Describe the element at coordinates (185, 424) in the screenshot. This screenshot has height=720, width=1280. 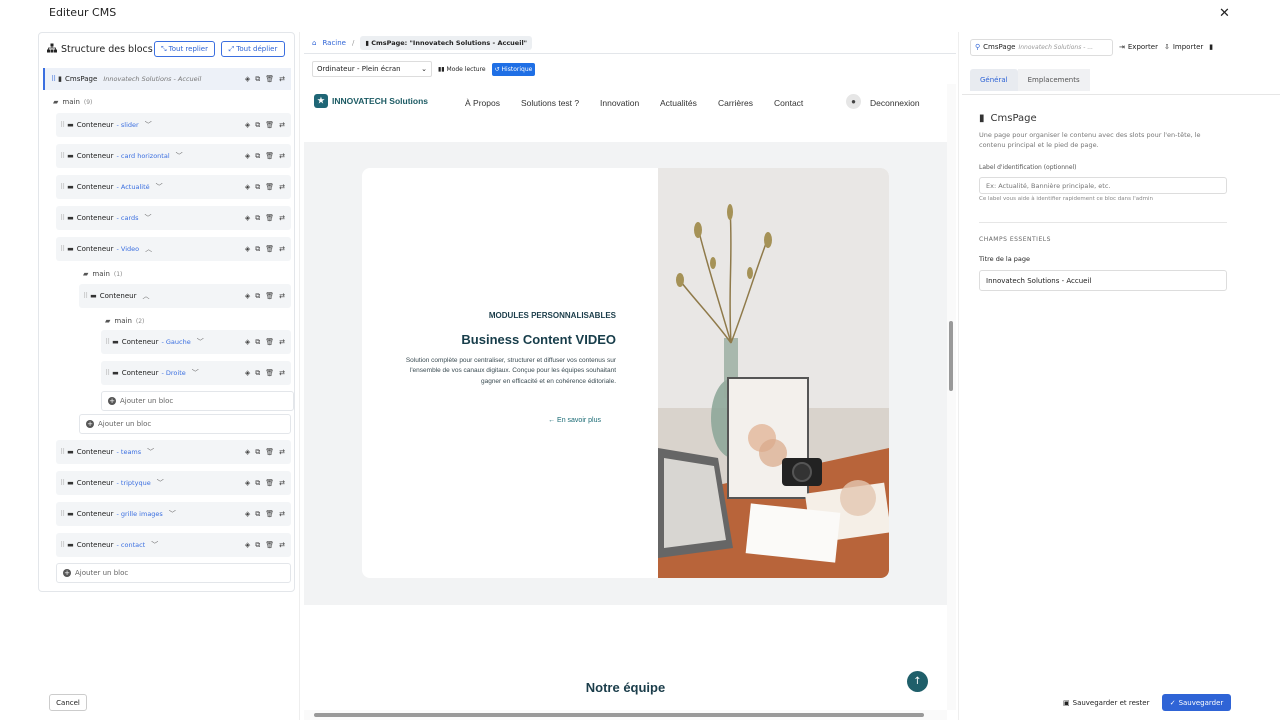
I see `add-block-button-video: + Ajouter un bloc` at that location.